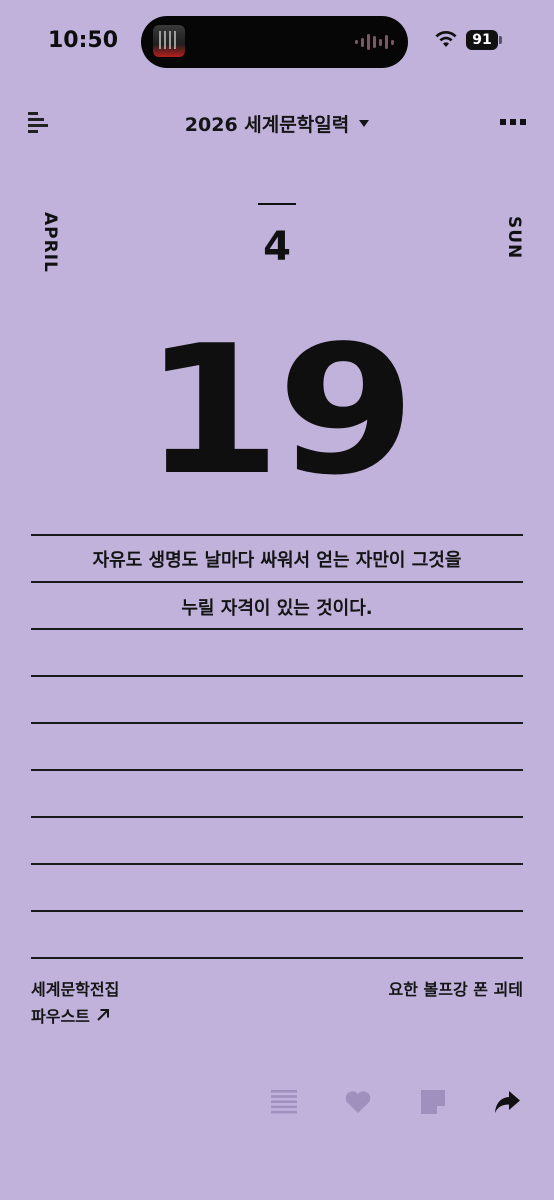 The image size is (554, 1200). What do you see at coordinates (277, 247) in the screenshot?
I see `month-number: 4` at bounding box center [277, 247].